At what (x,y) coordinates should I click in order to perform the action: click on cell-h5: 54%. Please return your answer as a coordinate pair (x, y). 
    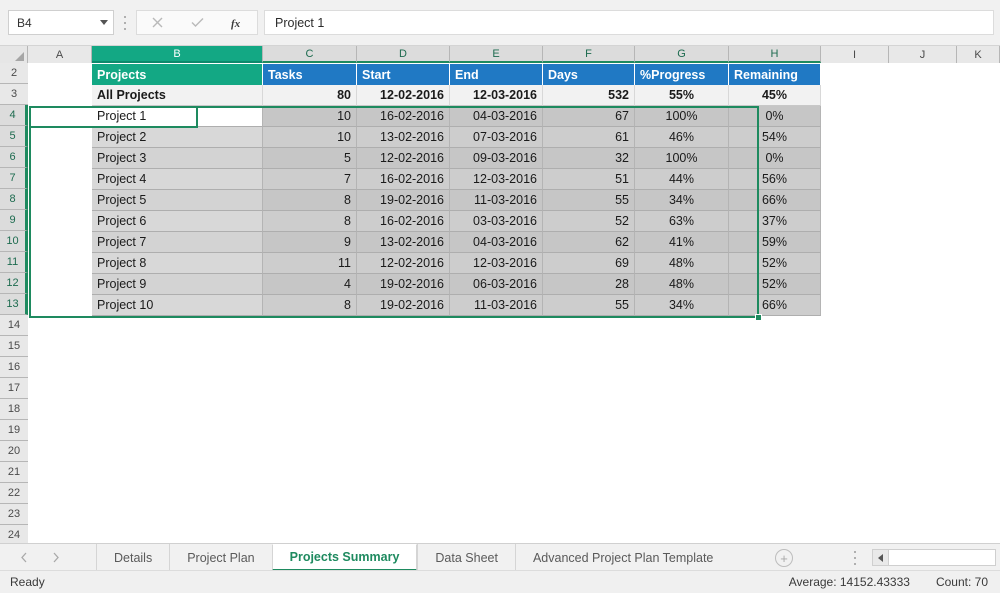
    Looking at the image, I should click on (775, 137).